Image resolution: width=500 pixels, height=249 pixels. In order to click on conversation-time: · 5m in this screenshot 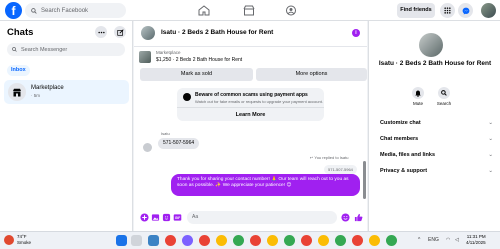, I will do `click(35, 95)`.